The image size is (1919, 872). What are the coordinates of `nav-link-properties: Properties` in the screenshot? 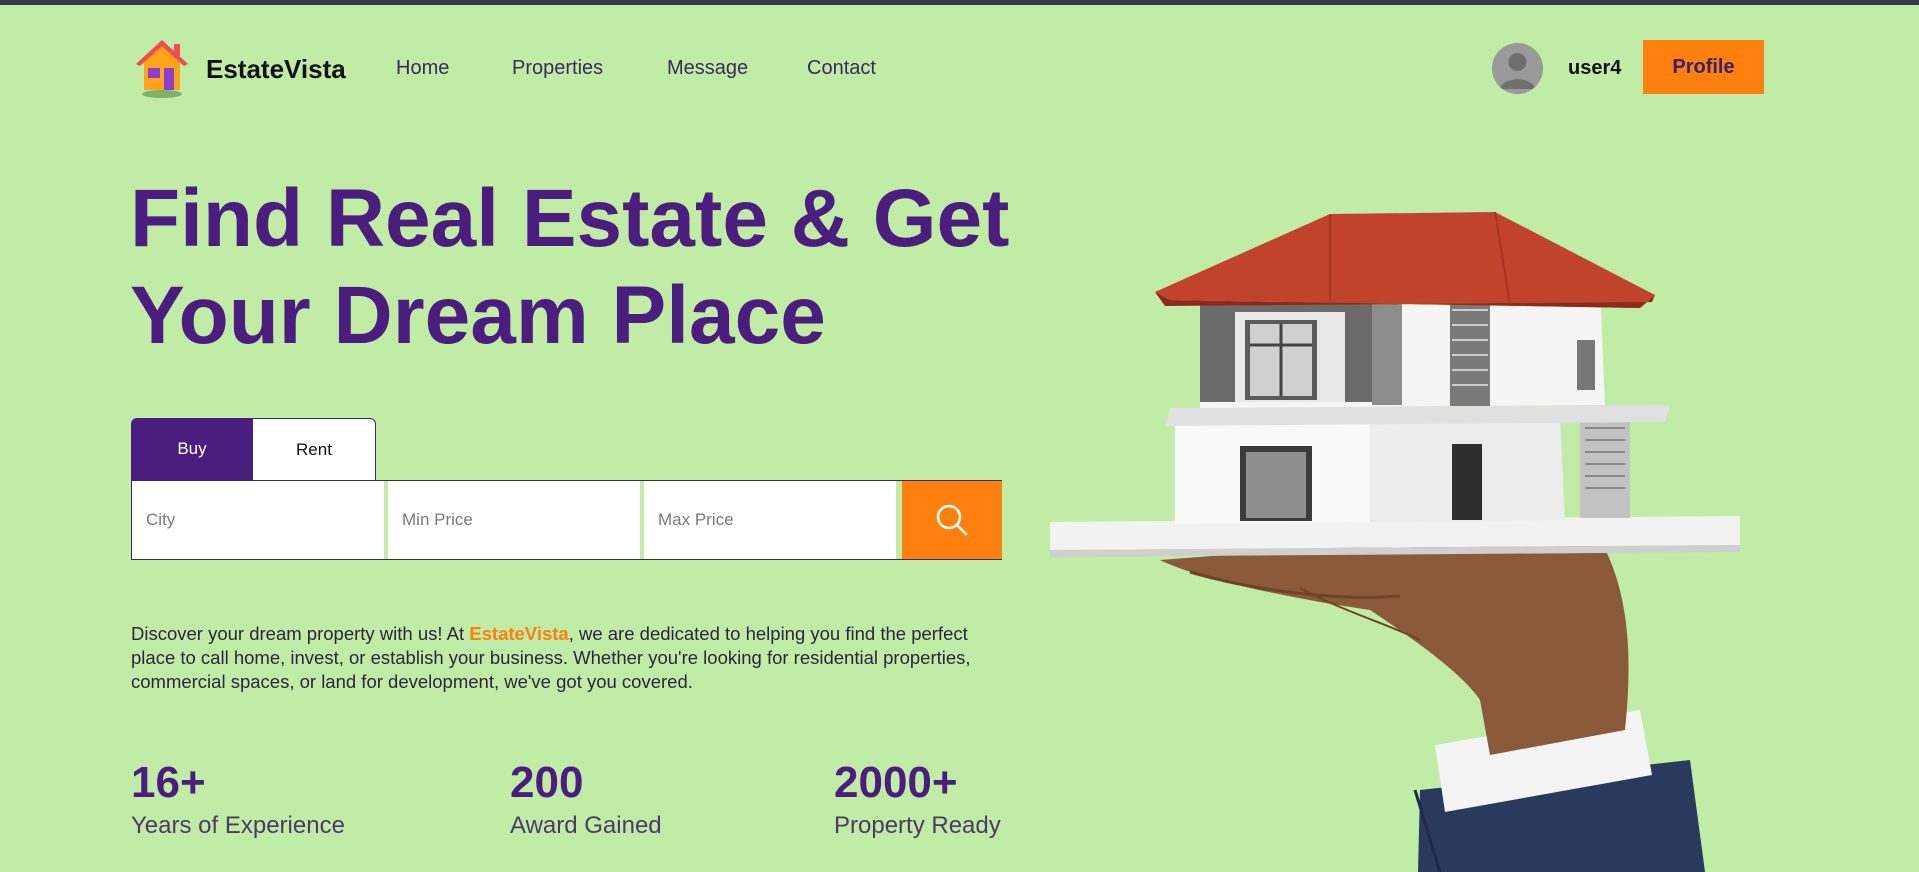 It's located at (557, 68).